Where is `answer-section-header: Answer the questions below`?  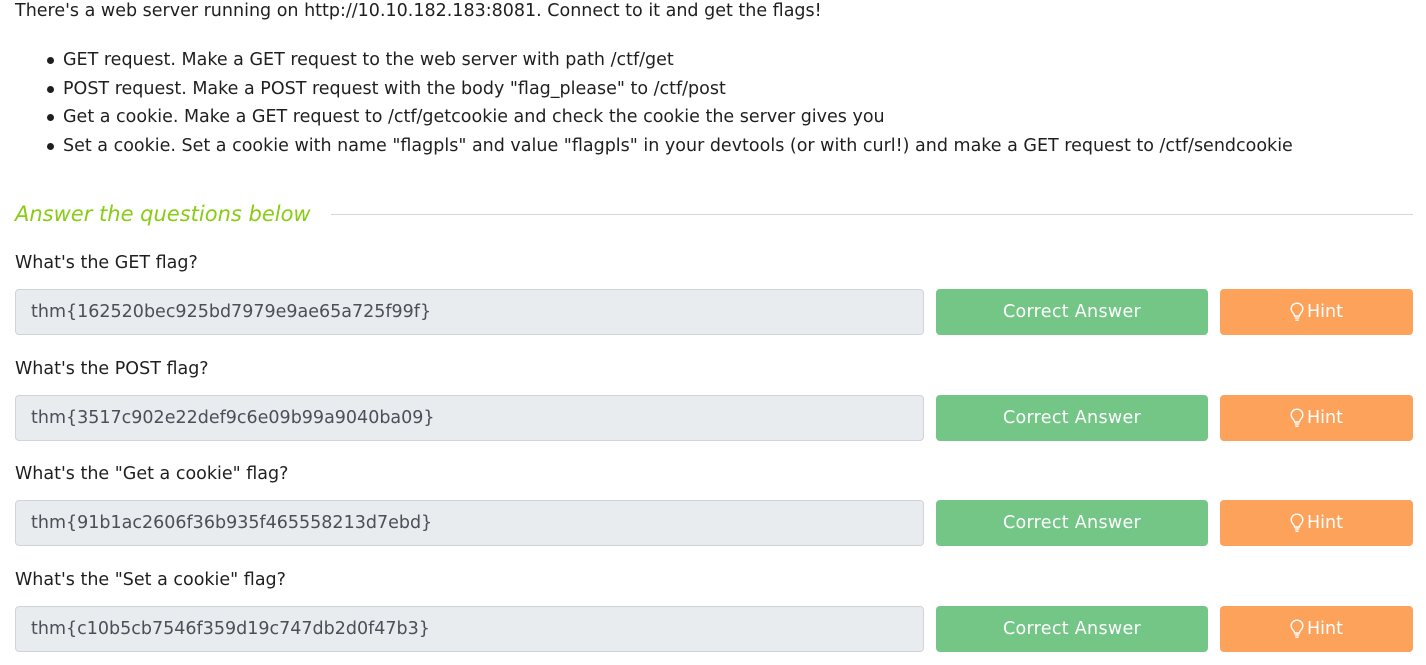
answer-section-header: Answer the questions below is located at coordinates (714, 214).